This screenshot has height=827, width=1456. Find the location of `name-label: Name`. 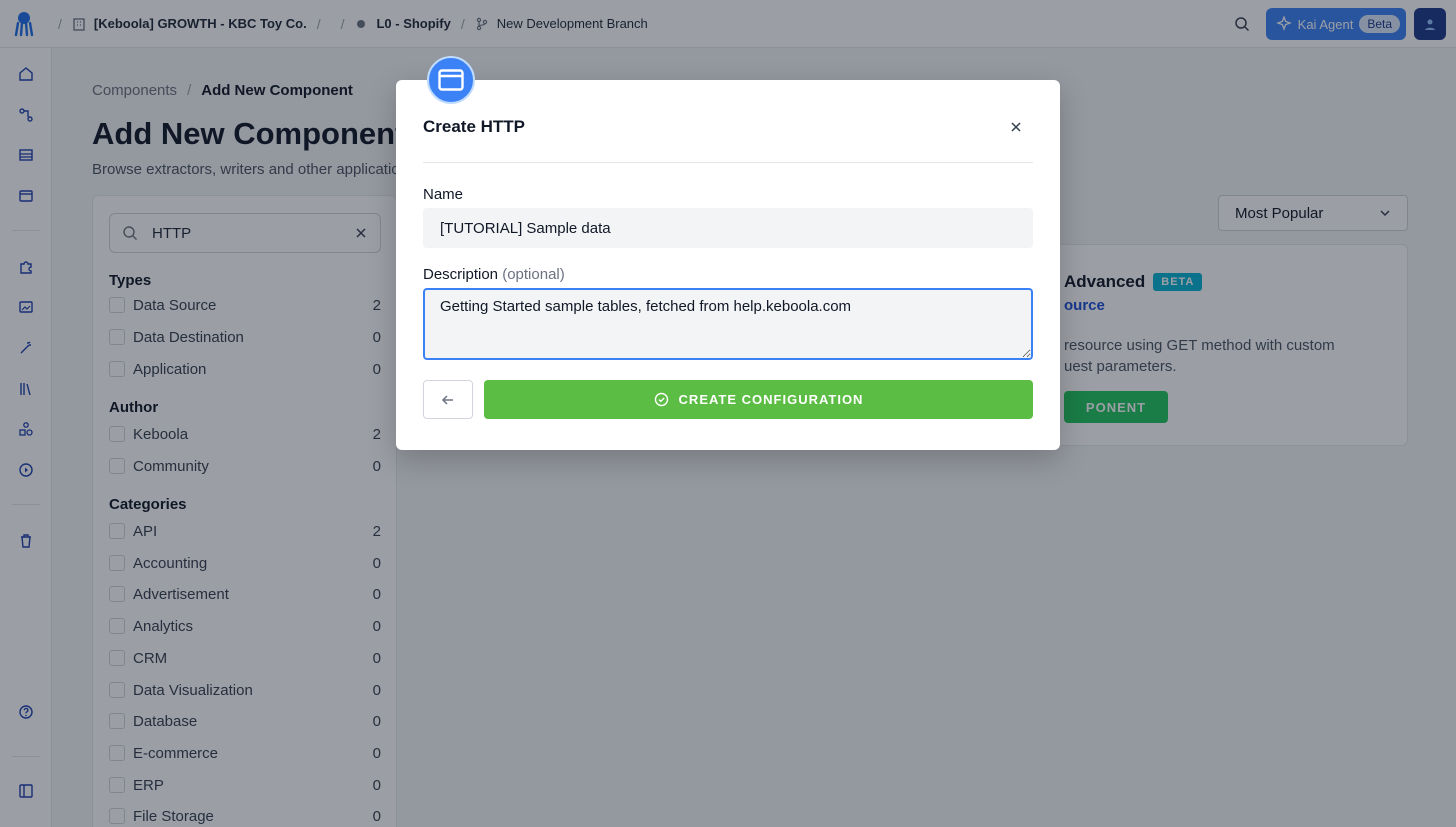

name-label: Name is located at coordinates (443, 194).